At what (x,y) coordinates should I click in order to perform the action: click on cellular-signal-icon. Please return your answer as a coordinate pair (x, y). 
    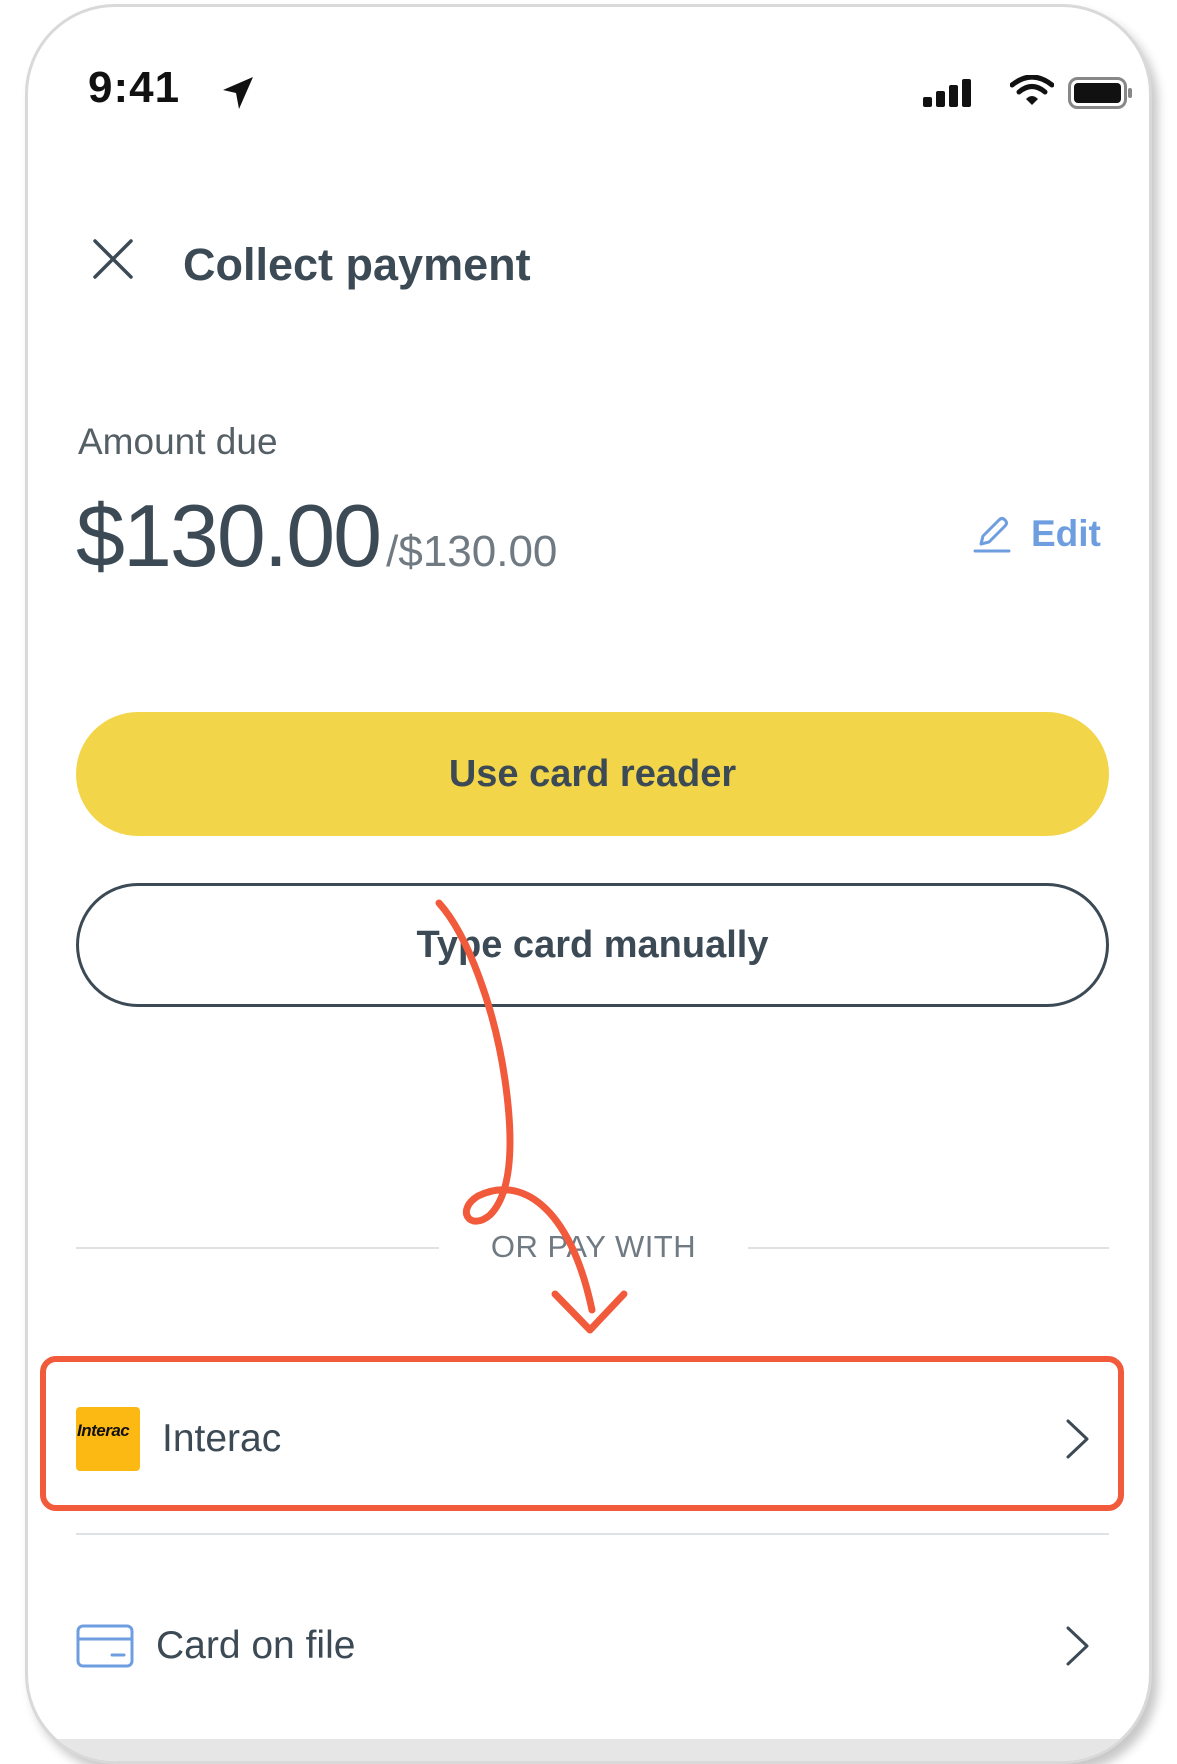
    Looking at the image, I should click on (947, 93).